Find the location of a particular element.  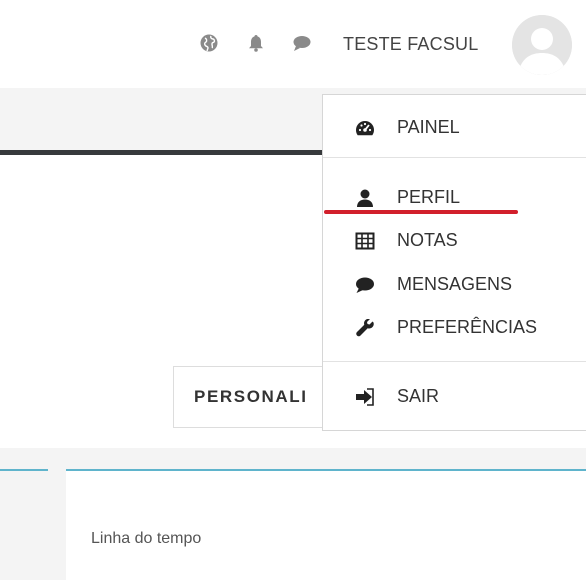

globe-icon is located at coordinates (209, 43).